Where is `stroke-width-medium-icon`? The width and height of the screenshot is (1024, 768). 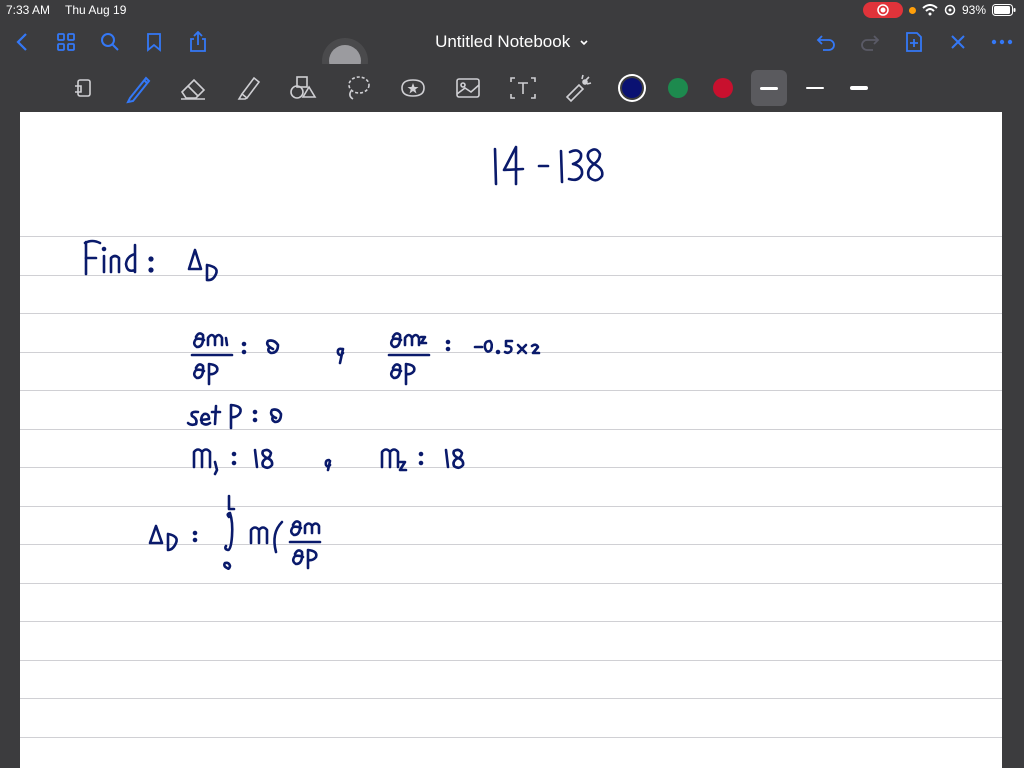 stroke-width-medium-icon is located at coordinates (815, 88).